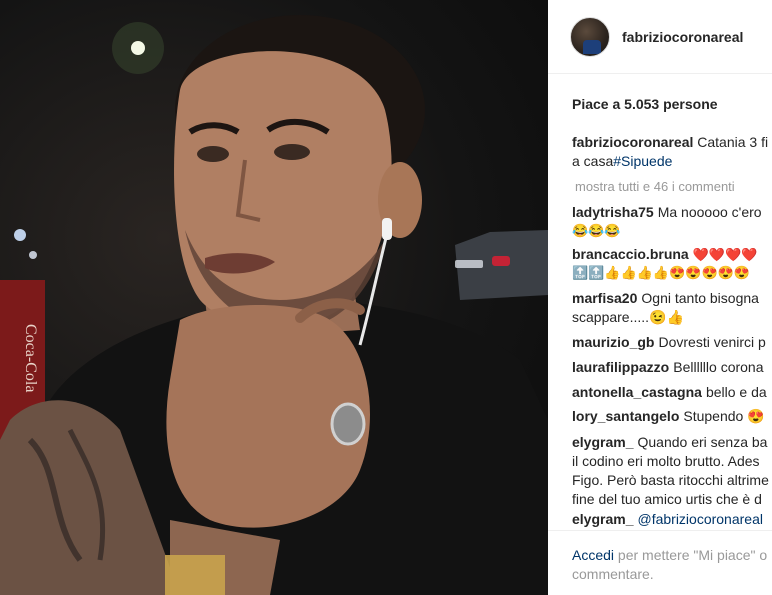 This screenshot has width=772, height=595. Describe the element at coordinates (692, 555) in the screenshot. I see `login-prompt-text: per mettere "Mi piace" o` at that location.